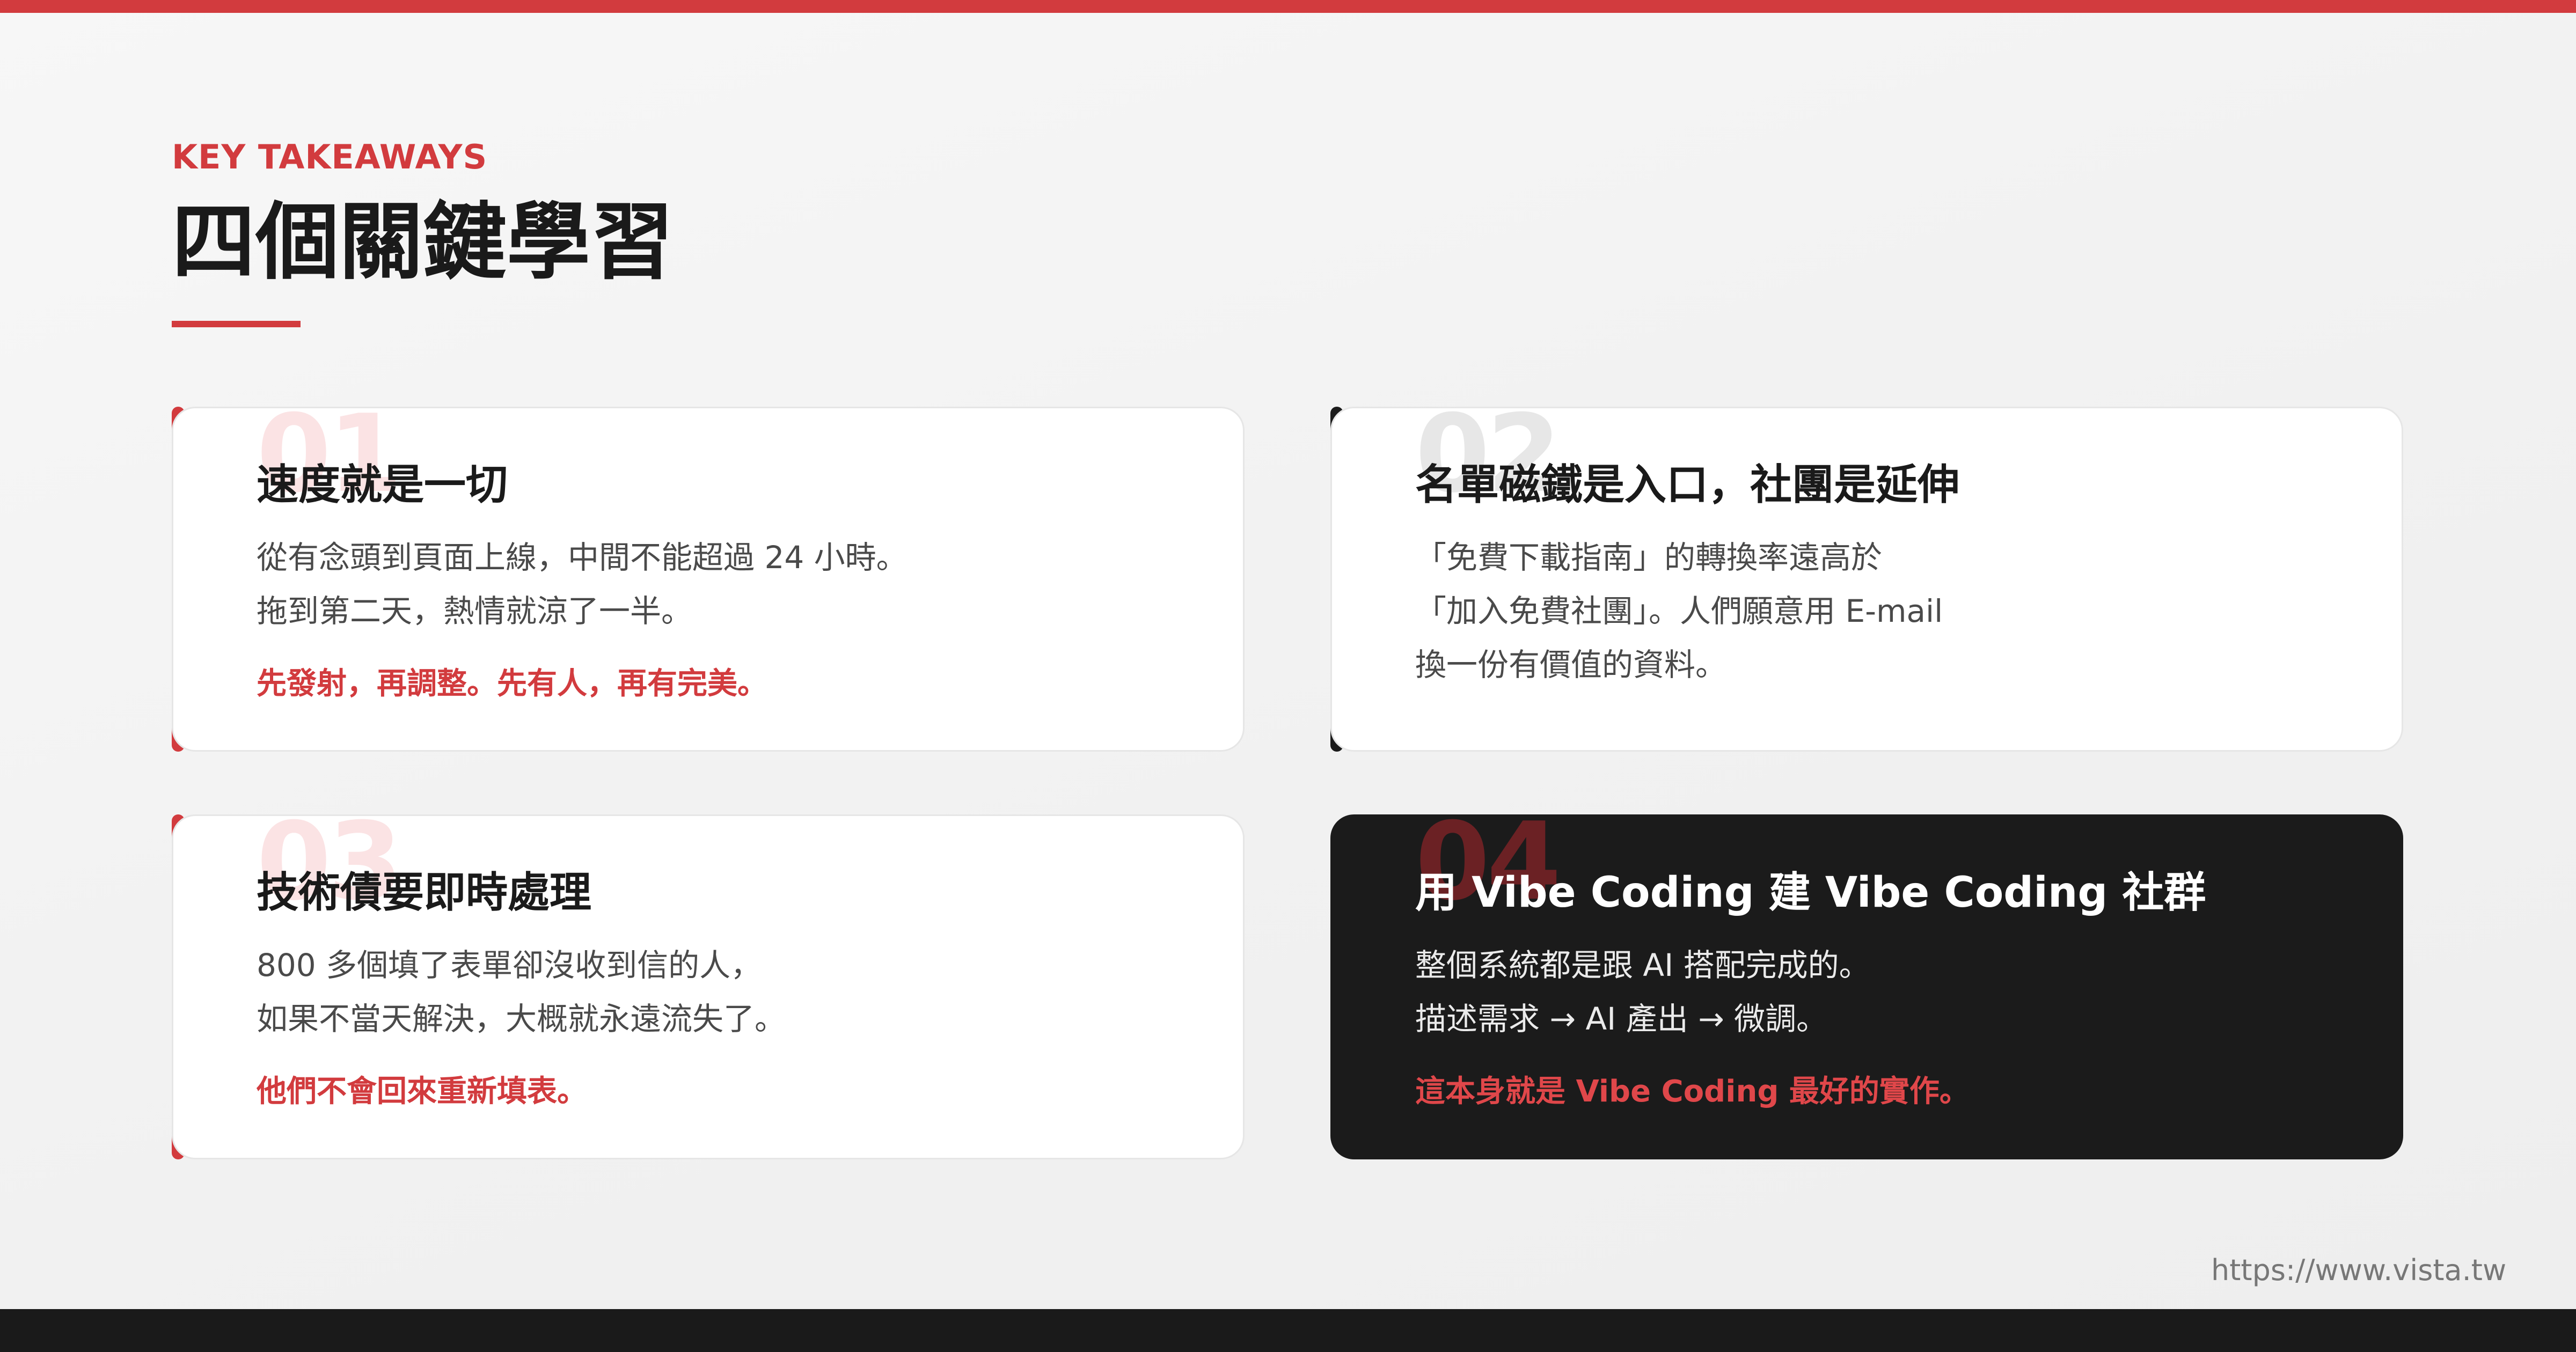 The image size is (2576, 1352). I want to click on card-3-line-1: 800 多個填了表單卻沒收到信的人，, so click(509, 965).